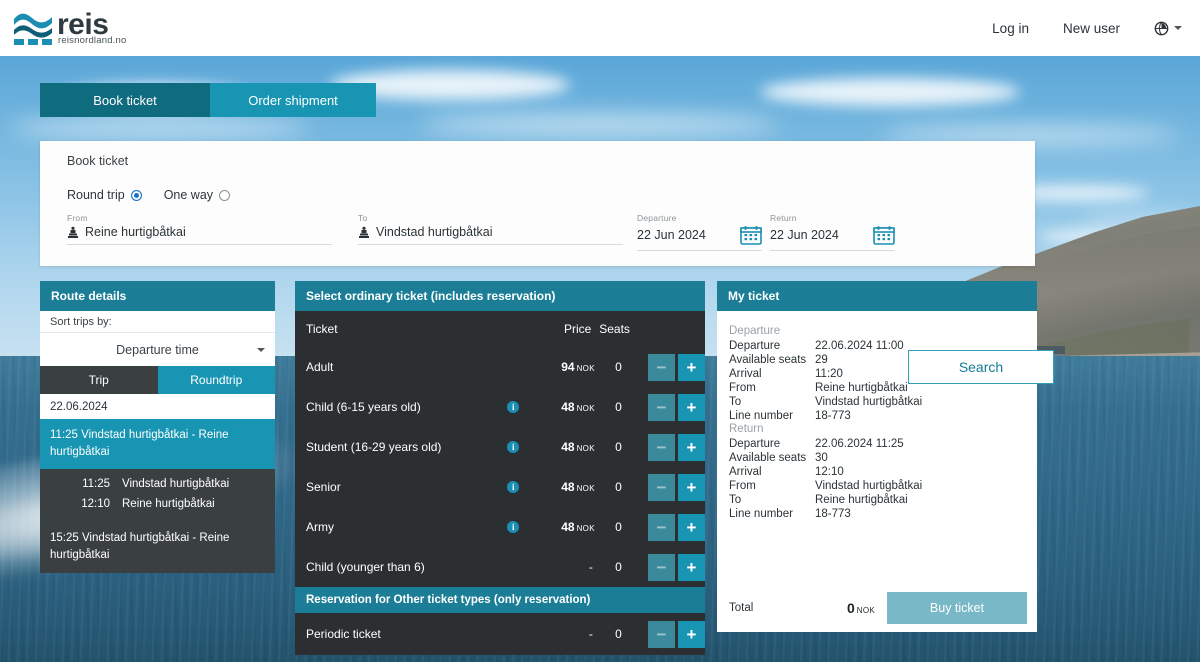 The height and width of the screenshot is (662, 1200). Describe the element at coordinates (95, 504) in the screenshot. I see `leg-time: 12:10` at that location.